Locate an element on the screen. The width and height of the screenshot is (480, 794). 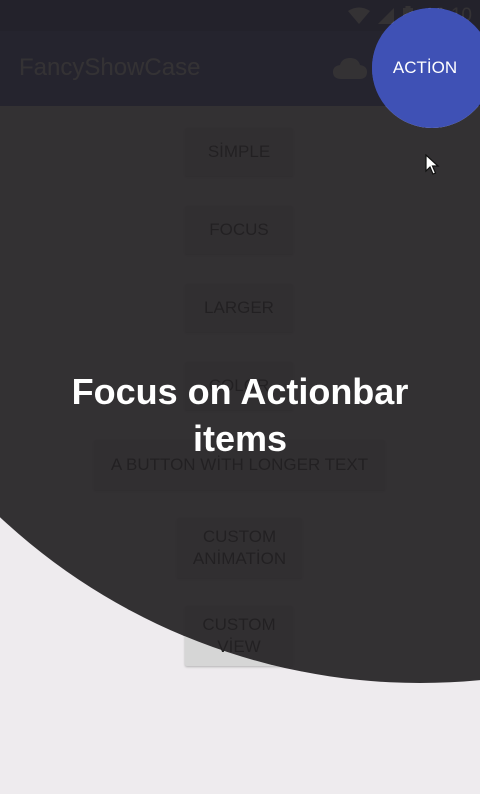
focused-action-label: ACTİON is located at coordinates (425, 68).